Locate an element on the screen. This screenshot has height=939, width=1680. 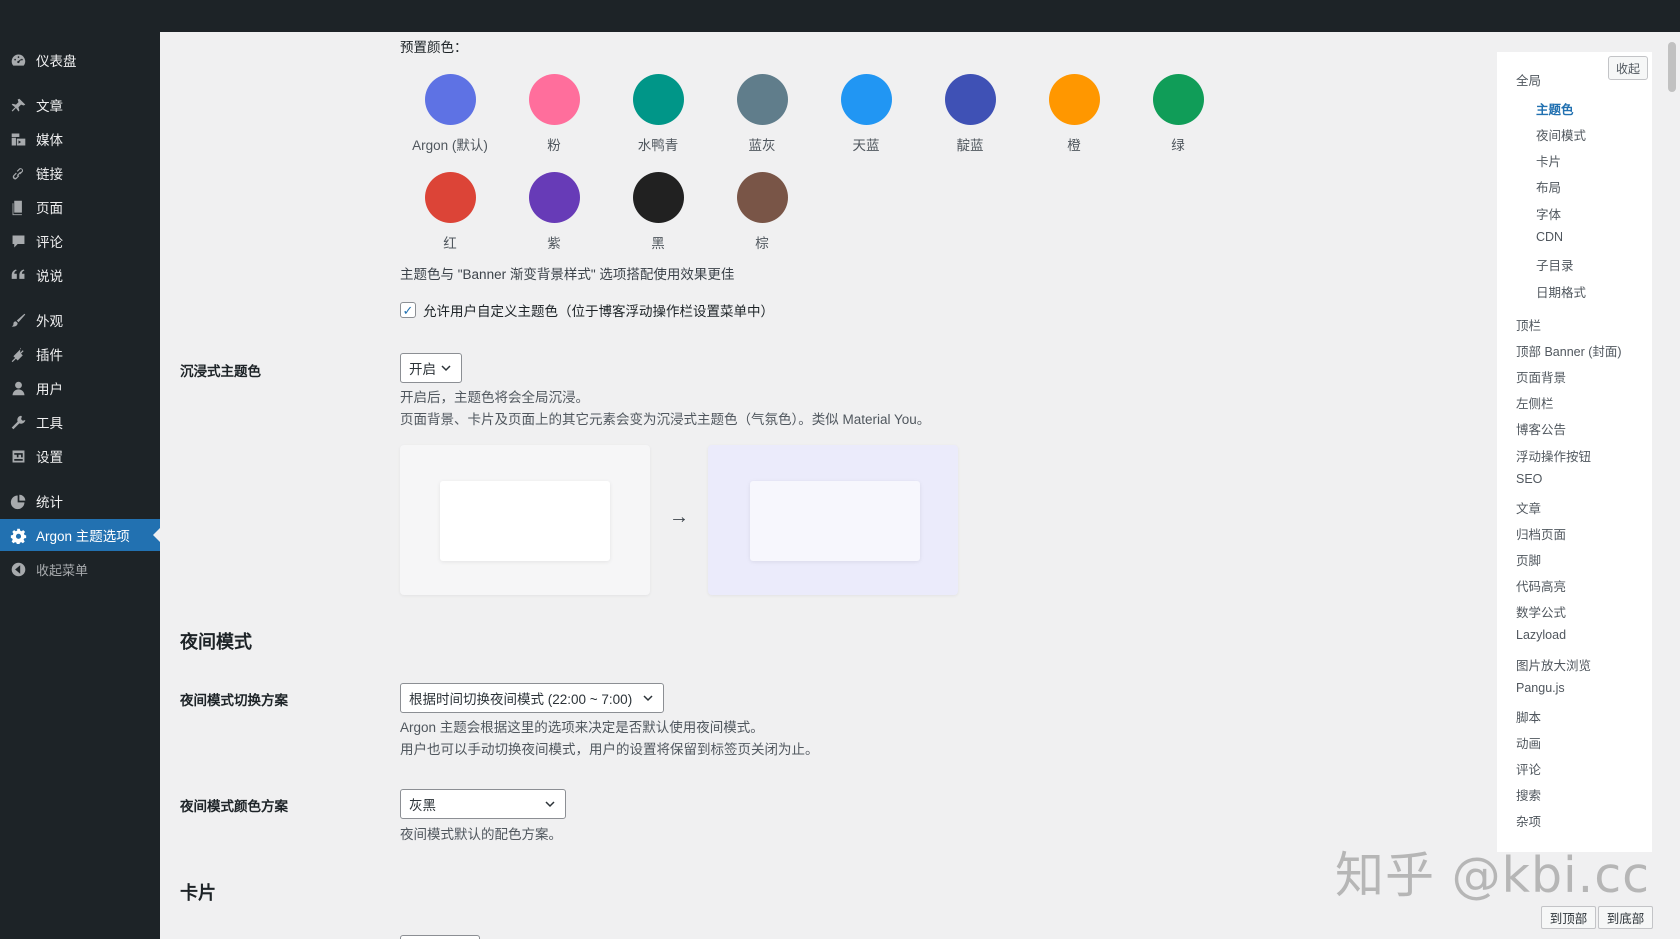
night-color-scheme-select: 灰黑 is located at coordinates (483, 804).